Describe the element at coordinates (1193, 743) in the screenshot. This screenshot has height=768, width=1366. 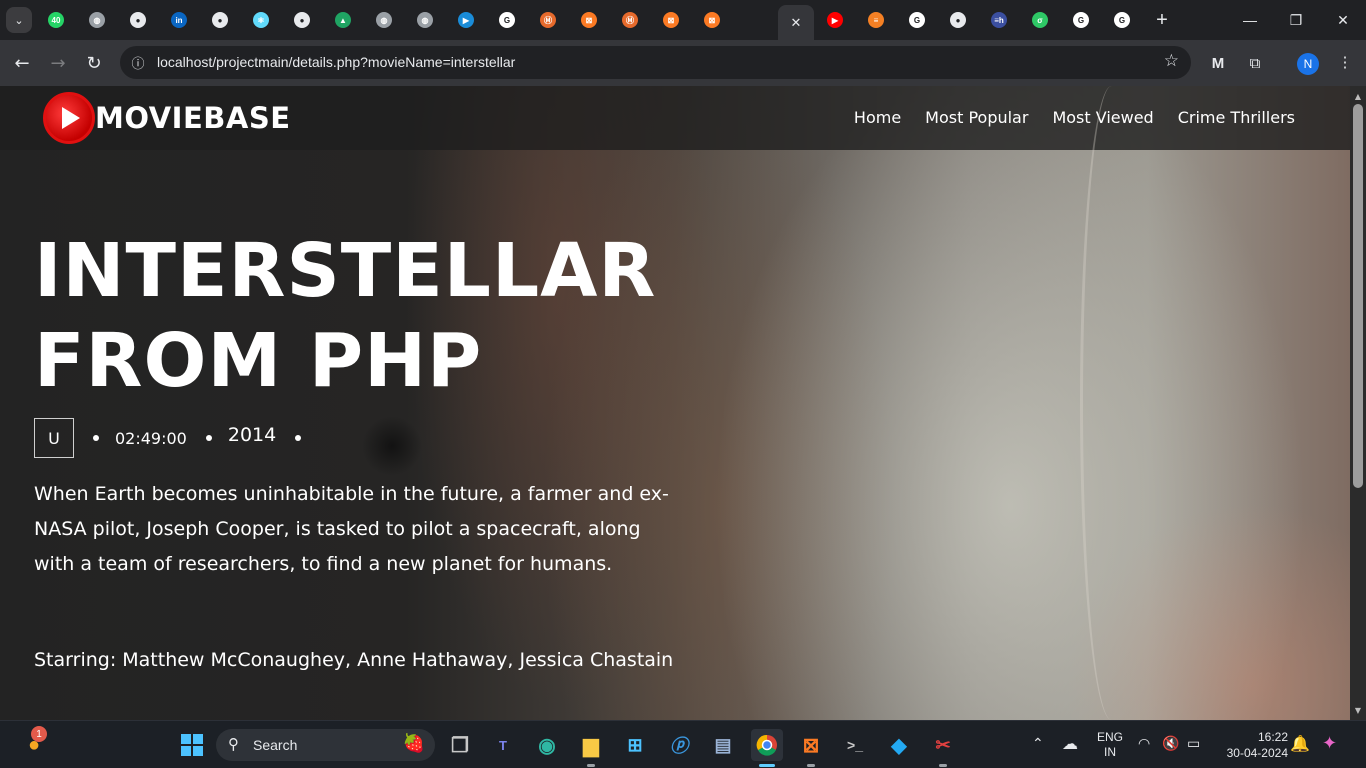
I see `battery-icon: ▭` at that location.